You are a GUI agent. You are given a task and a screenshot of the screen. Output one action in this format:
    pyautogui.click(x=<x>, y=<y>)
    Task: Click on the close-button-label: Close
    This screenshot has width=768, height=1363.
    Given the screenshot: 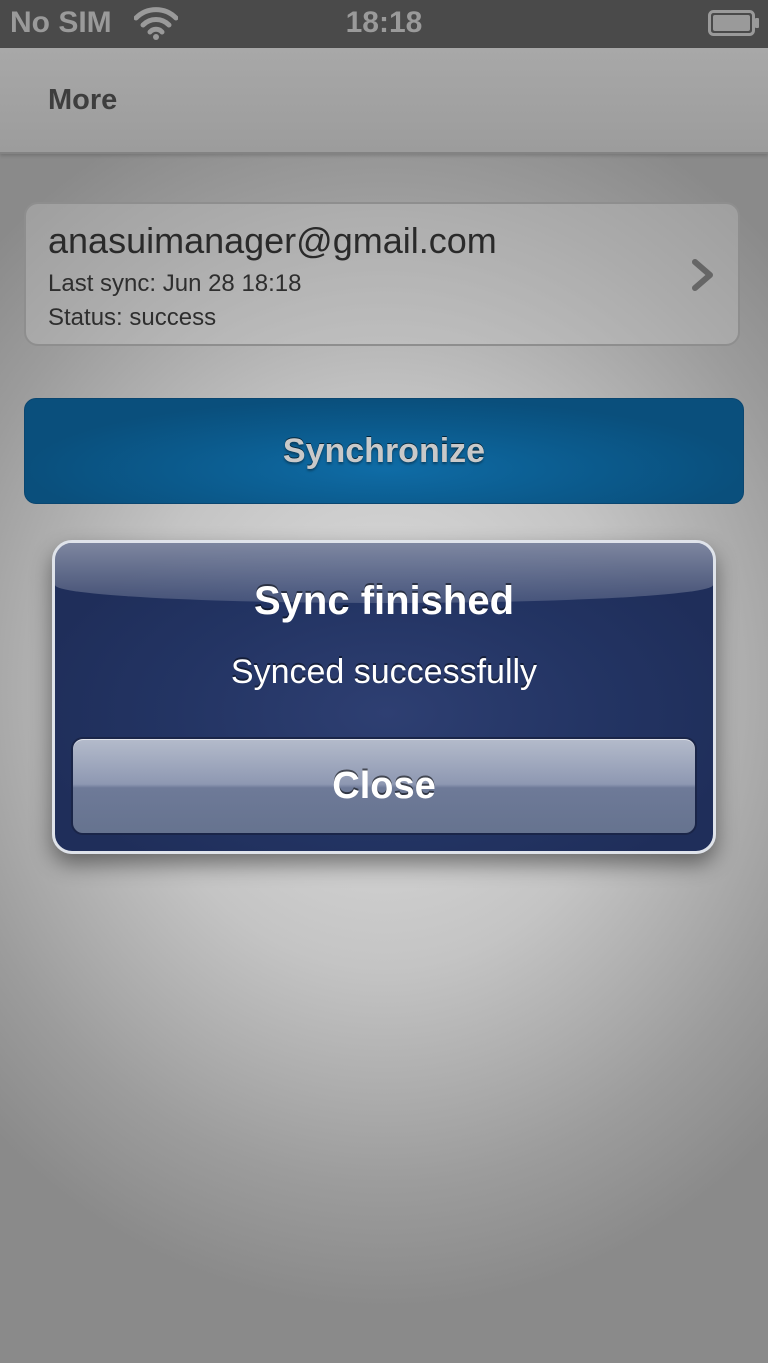 What is the action you would take?
    pyautogui.click(x=384, y=785)
    